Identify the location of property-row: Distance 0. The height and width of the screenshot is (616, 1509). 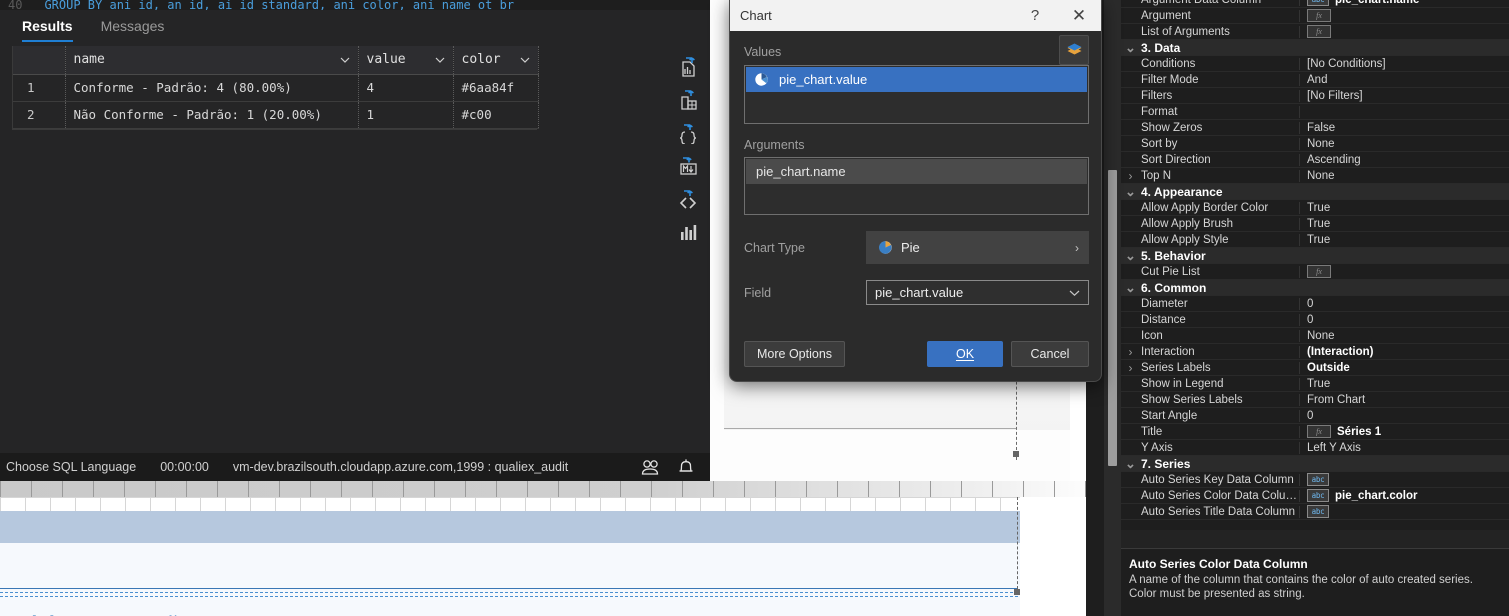
(1315, 320).